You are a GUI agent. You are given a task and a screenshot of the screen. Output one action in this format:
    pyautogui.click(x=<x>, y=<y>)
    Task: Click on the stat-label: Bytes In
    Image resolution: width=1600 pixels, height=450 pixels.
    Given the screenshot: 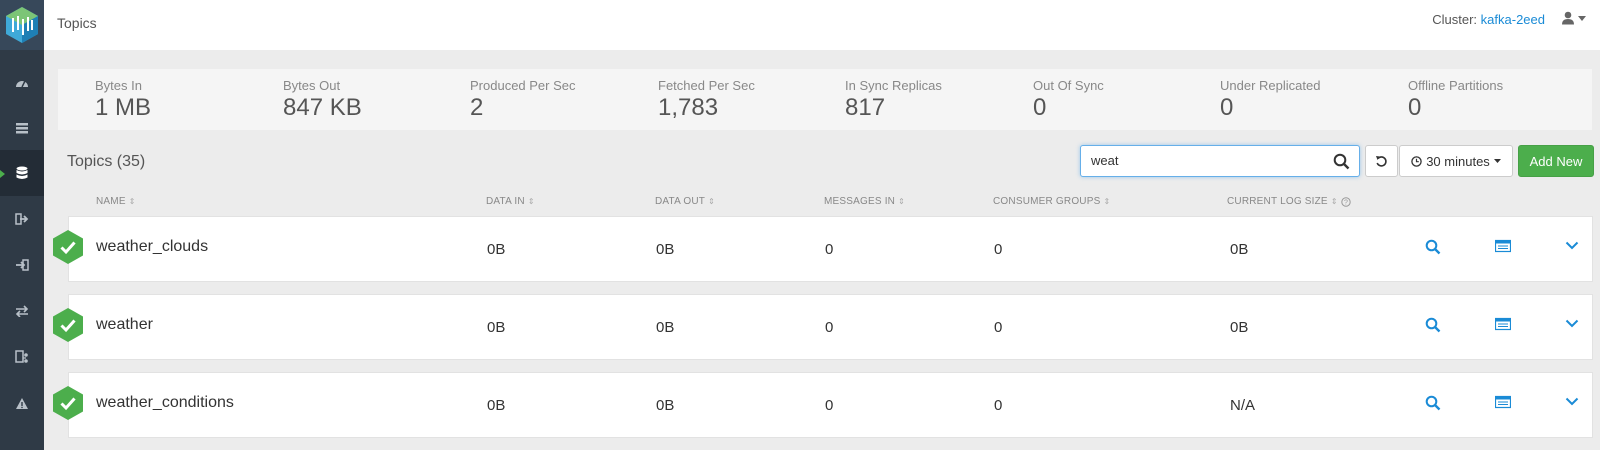 What is the action you would take?
    pyautogui.click(x=118, y=85)
    